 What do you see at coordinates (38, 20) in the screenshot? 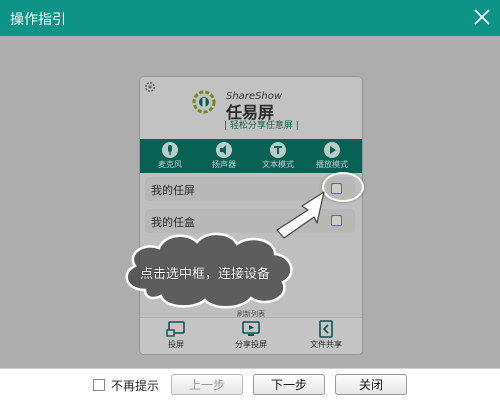
I see `window-title: 操作指引` at bounding box center [38, 20].